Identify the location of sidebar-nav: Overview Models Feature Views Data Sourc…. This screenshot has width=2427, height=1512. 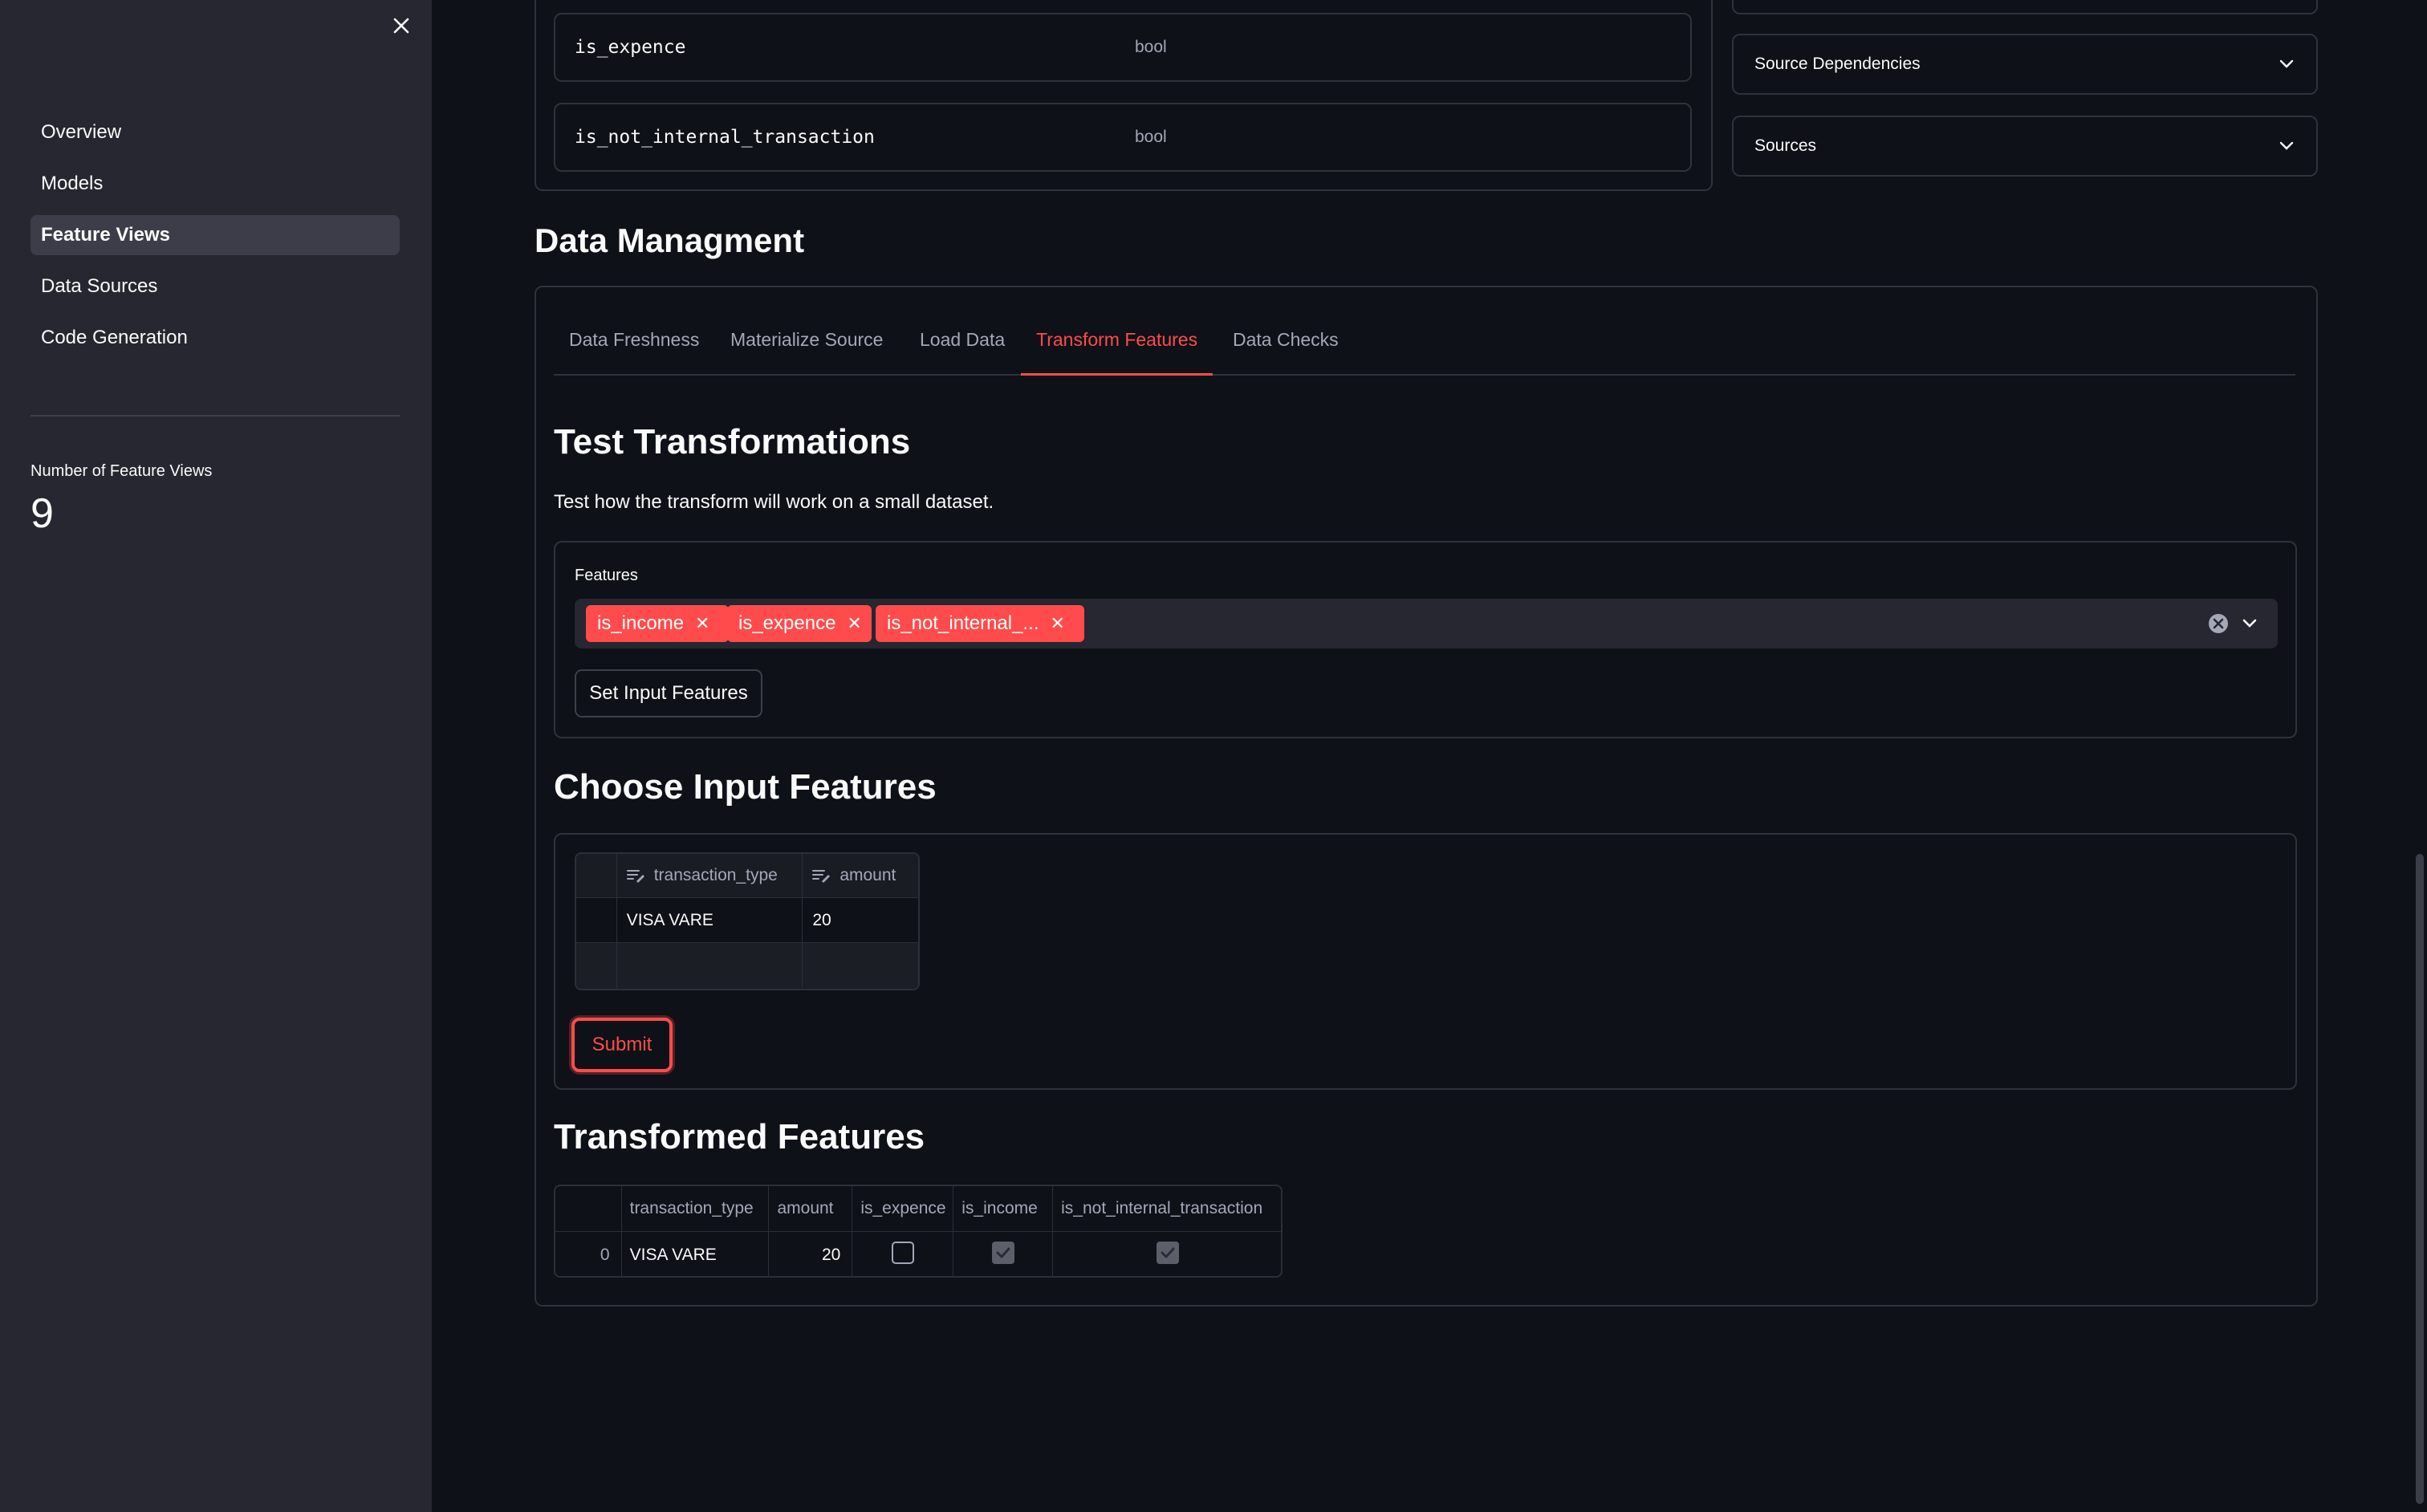
(215, 241).